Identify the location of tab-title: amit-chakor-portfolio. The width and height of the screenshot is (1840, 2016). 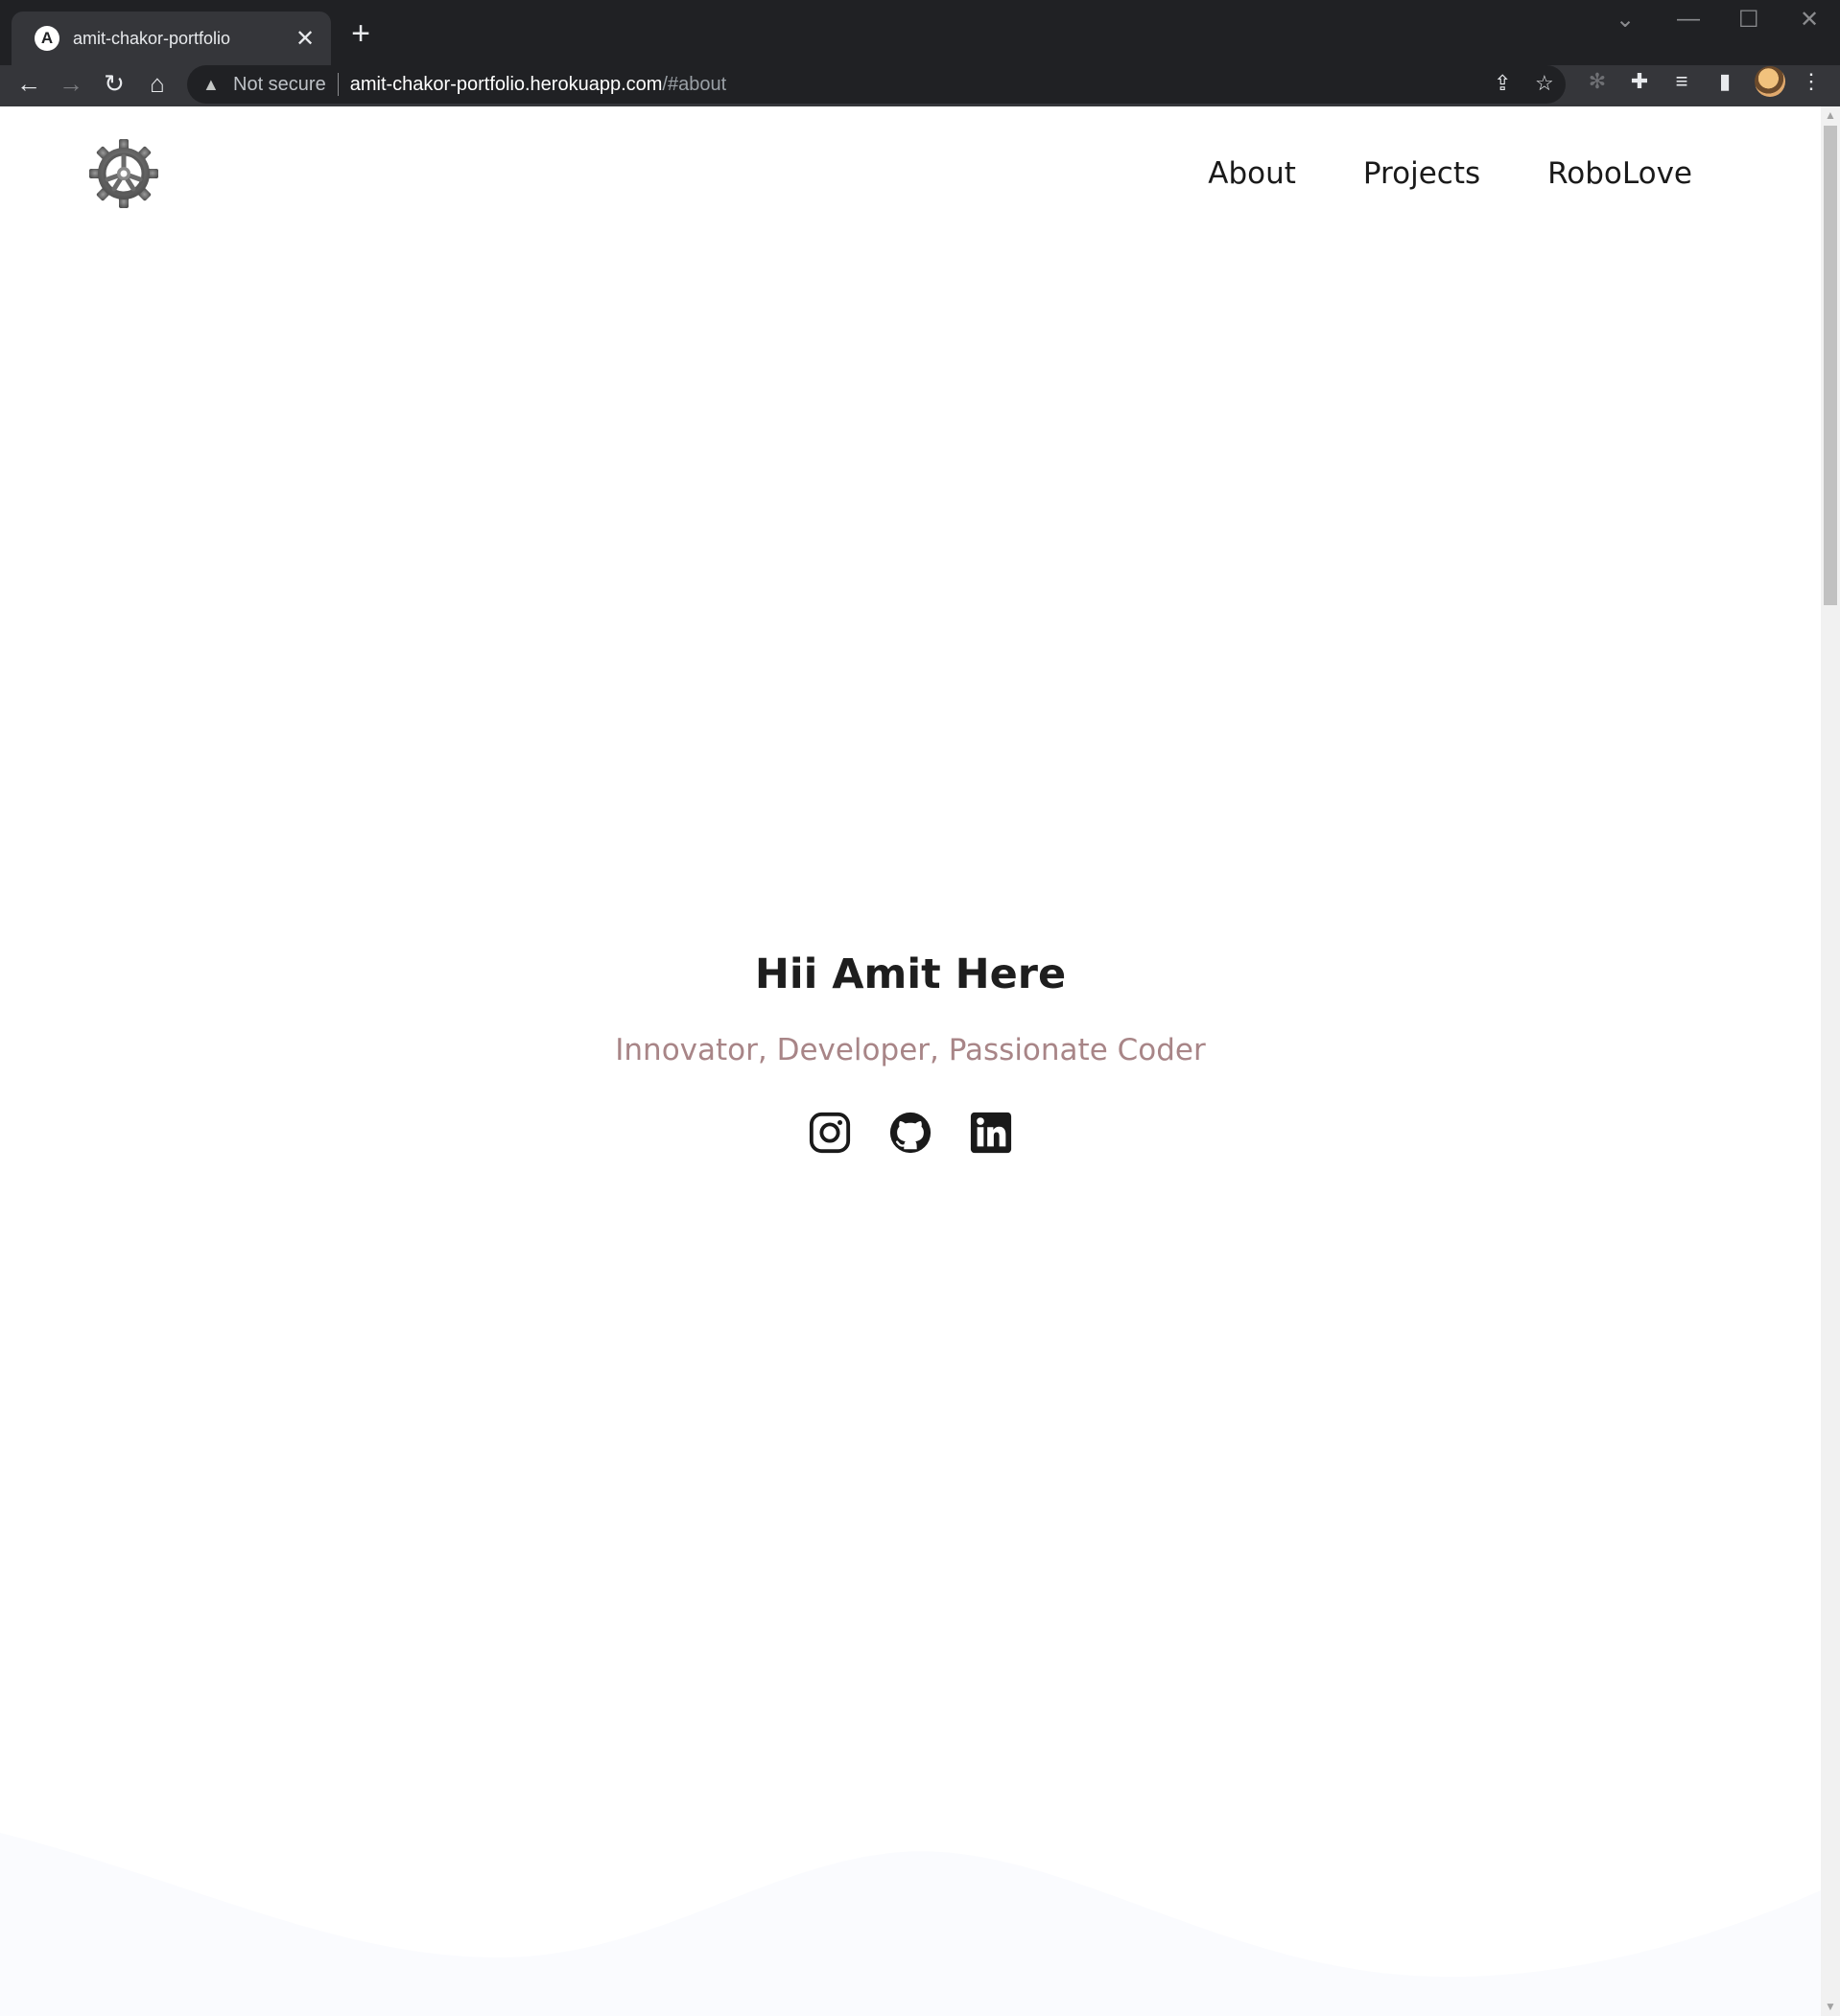
(152, 38).